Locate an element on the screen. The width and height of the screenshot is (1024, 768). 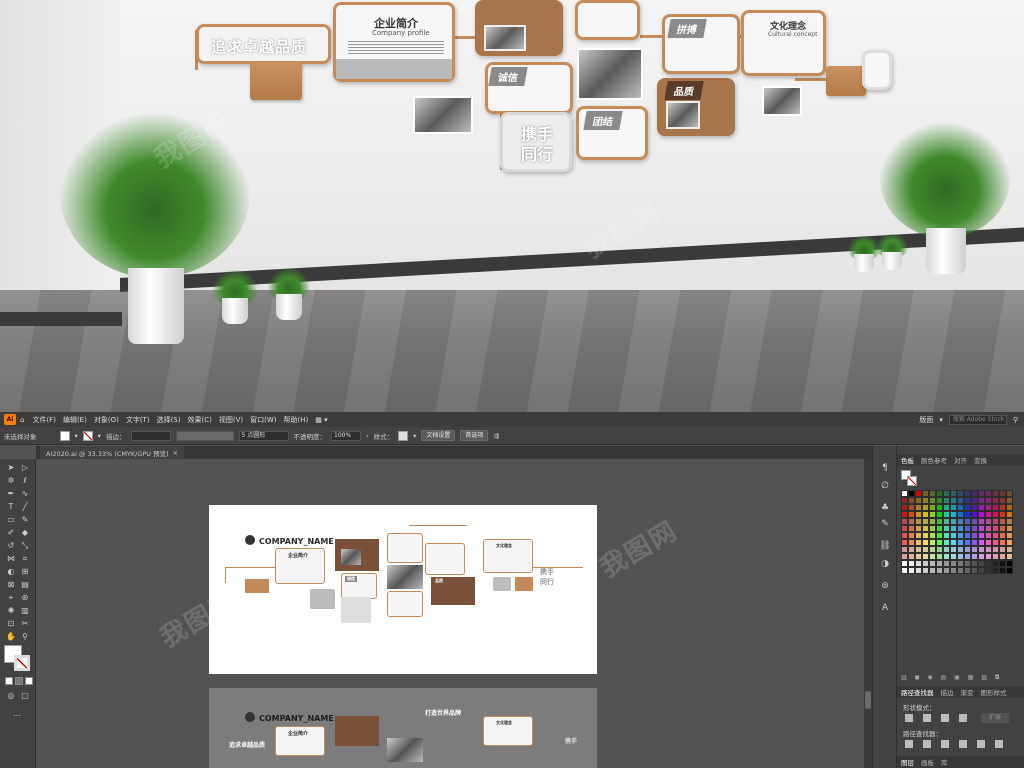
tab-libraries: 库 is located at coordinates (944, 762).